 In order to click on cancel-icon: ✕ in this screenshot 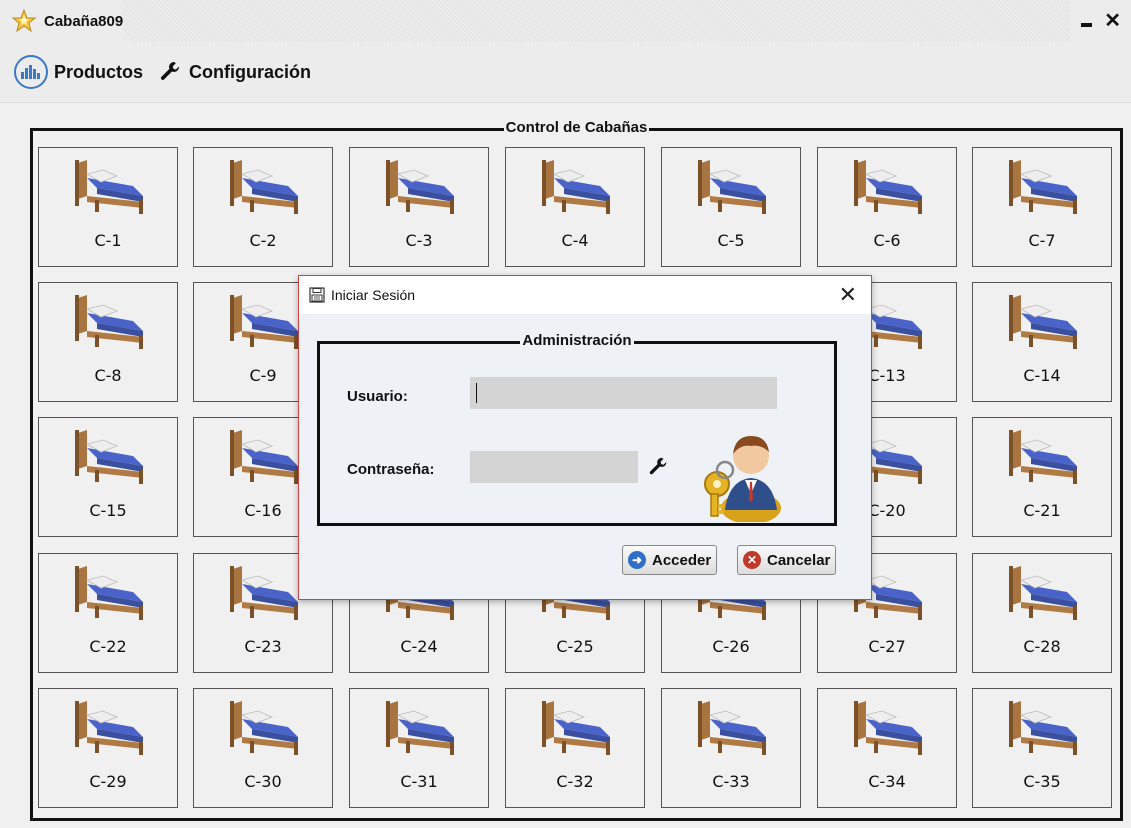, I will do `click(752, 560)`.